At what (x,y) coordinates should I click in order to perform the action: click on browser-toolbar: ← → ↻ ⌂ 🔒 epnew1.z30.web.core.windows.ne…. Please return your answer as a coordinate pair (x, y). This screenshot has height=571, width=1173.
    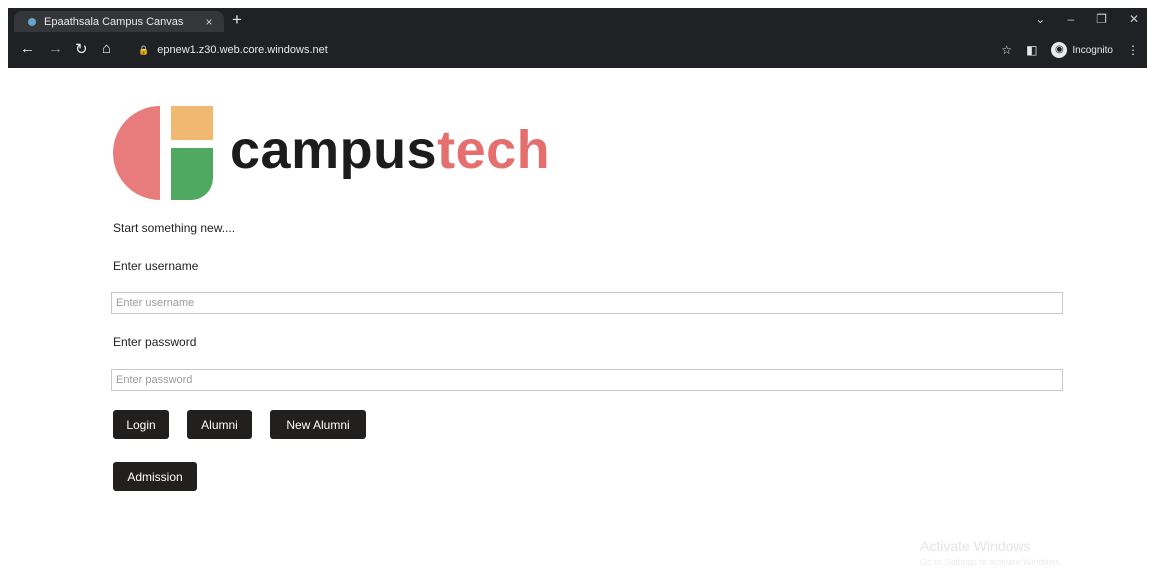
    Looking at the image, I should click on (577, 51).